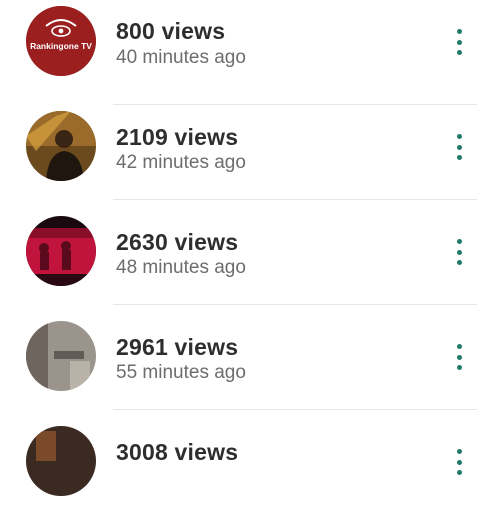  I want to click on dark-photo, so click(61, 461).